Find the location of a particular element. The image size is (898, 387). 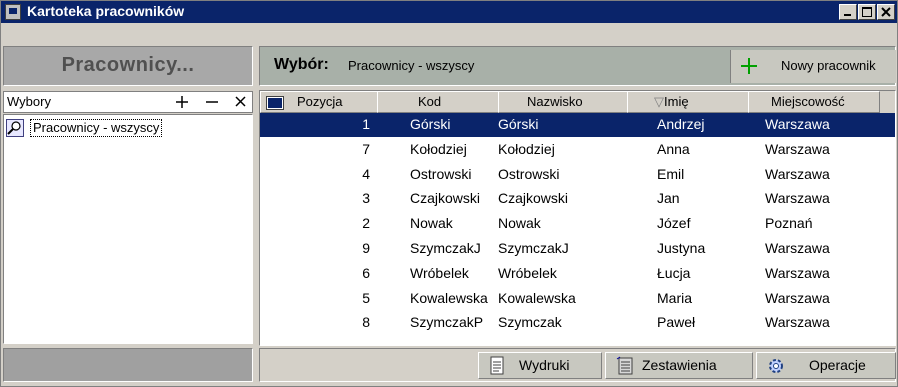

wybory-label: Wybory is located at coordinates (29, 101).